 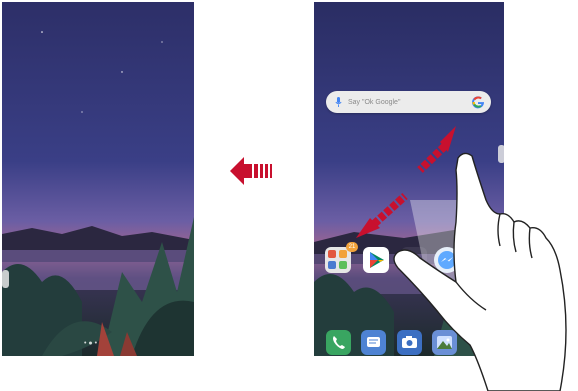 I want to click on gallery-icon, so click(x=444, y=342).